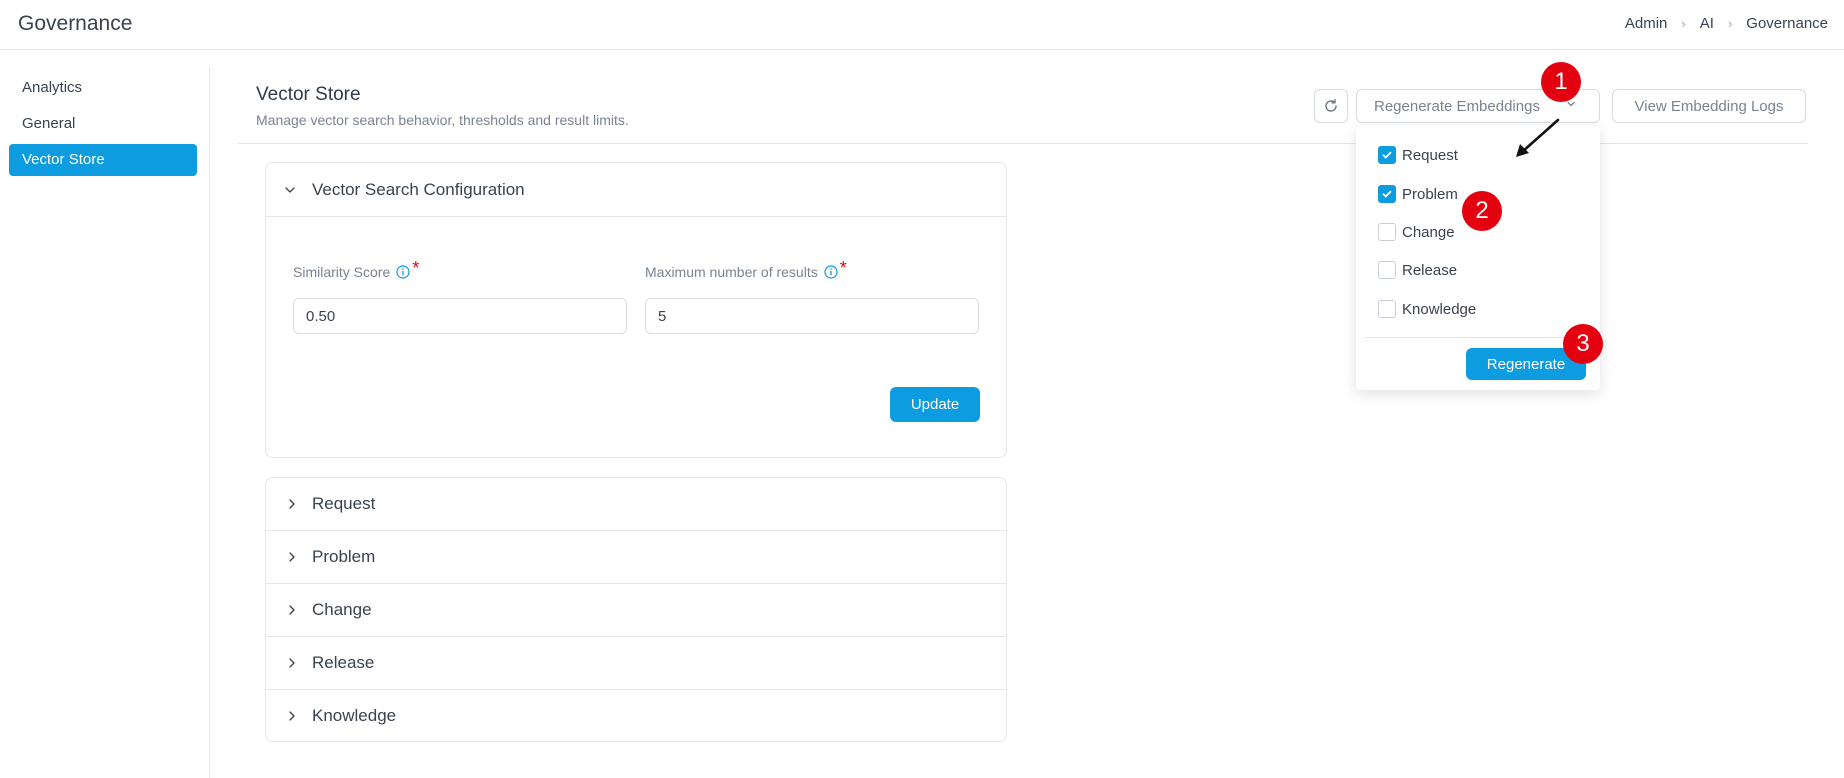 The width and height of the screenshot is (1844, 778). What do you see at coordinates (1726, 23) in the screenshot?
I see `breadcrumb: Admin › AI › Governance` at bounding box center [1726, 23].